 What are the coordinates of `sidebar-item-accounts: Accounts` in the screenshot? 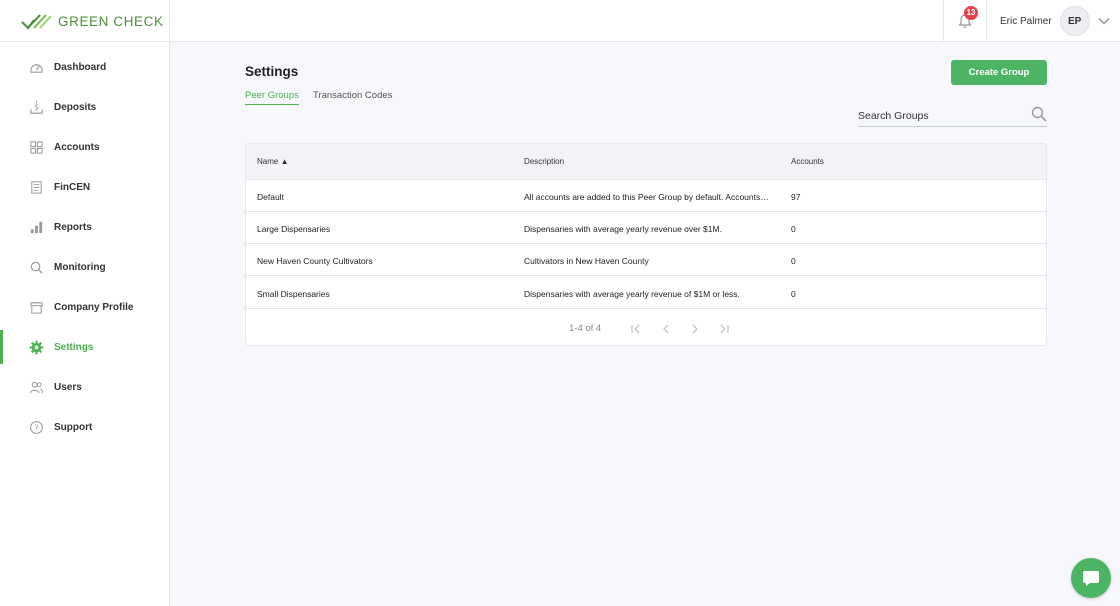 It's located at (84, 147).